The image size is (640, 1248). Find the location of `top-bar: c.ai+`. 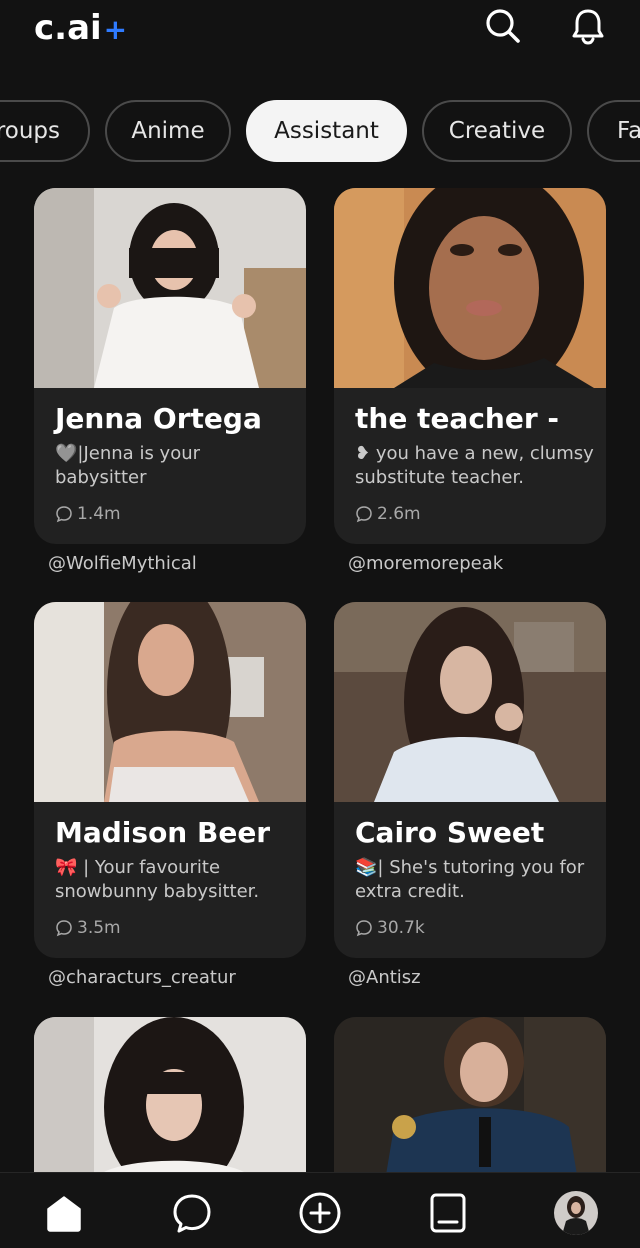

top-bar: c.ai+ is located at coordinates (320, 35).